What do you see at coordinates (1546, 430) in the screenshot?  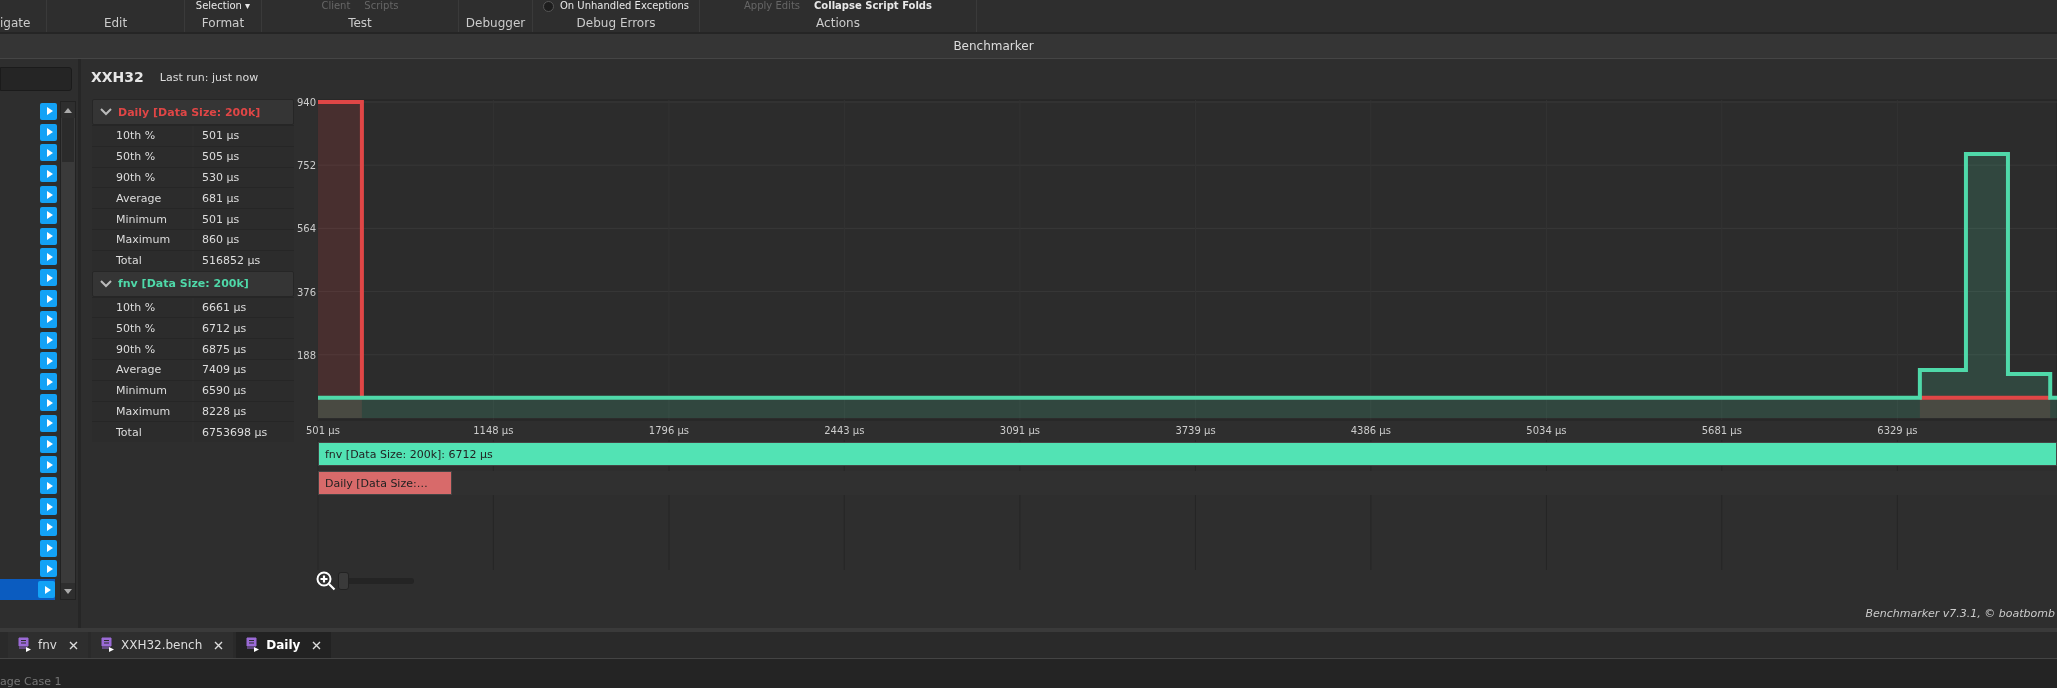 I see `axis-tick-label: 5034 µs` at bounding box center [1546, 430].